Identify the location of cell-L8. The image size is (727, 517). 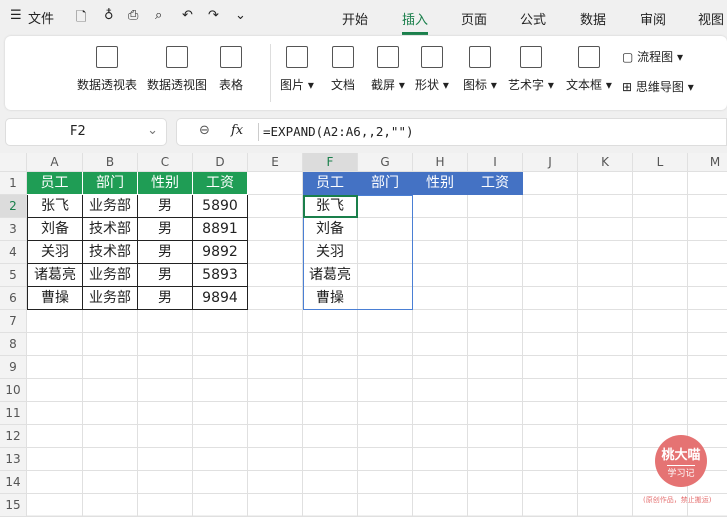
(660, 344).